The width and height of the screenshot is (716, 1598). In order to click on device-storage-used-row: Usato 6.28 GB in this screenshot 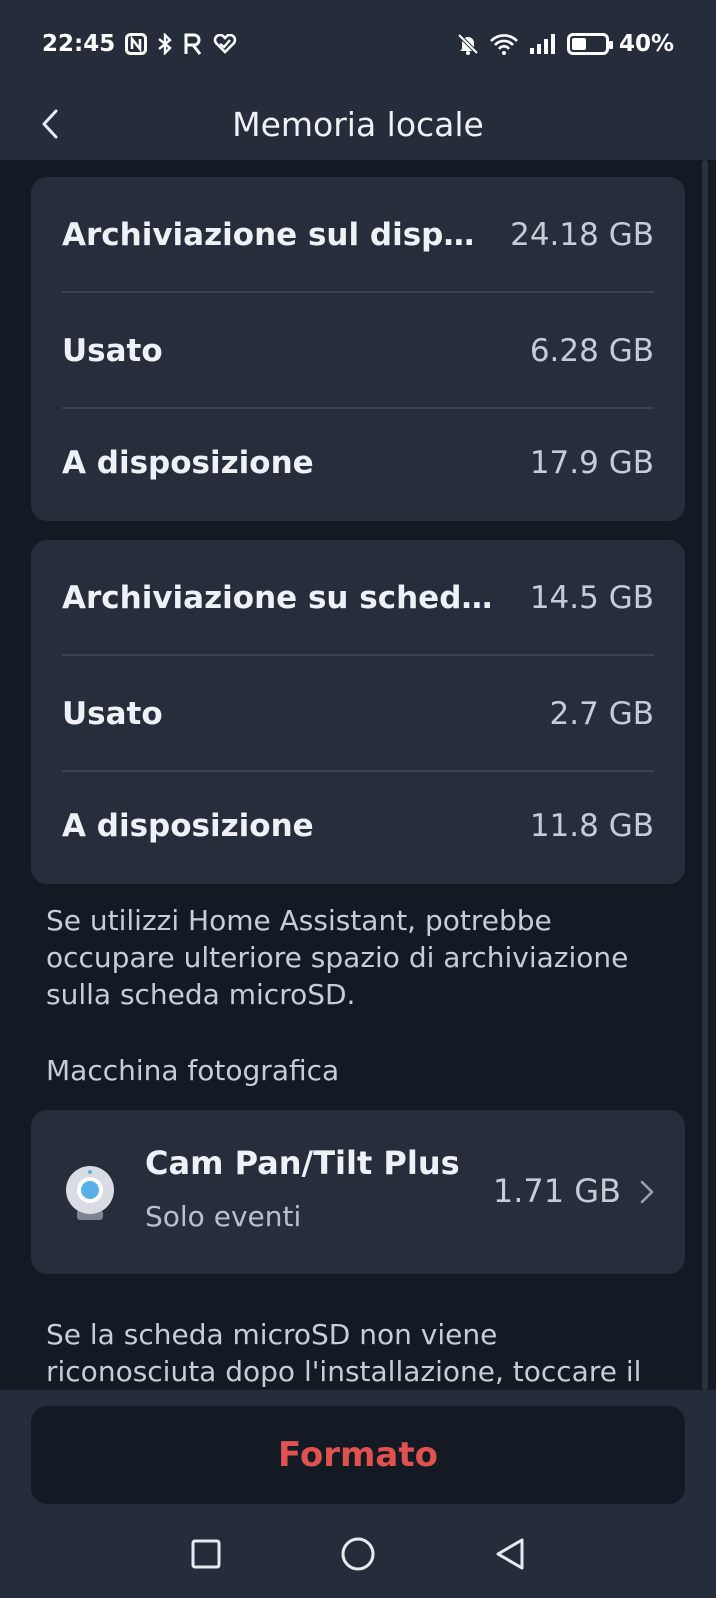, I will do `click(358, 351)`.